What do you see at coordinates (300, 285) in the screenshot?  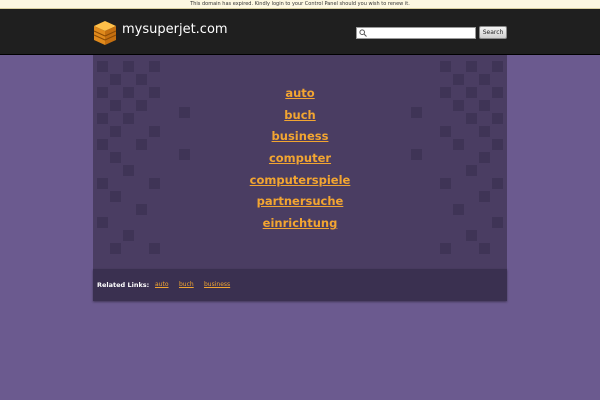 I see `related-links-bar: Related Links: auto buch business` at bounding box center [300, 285].